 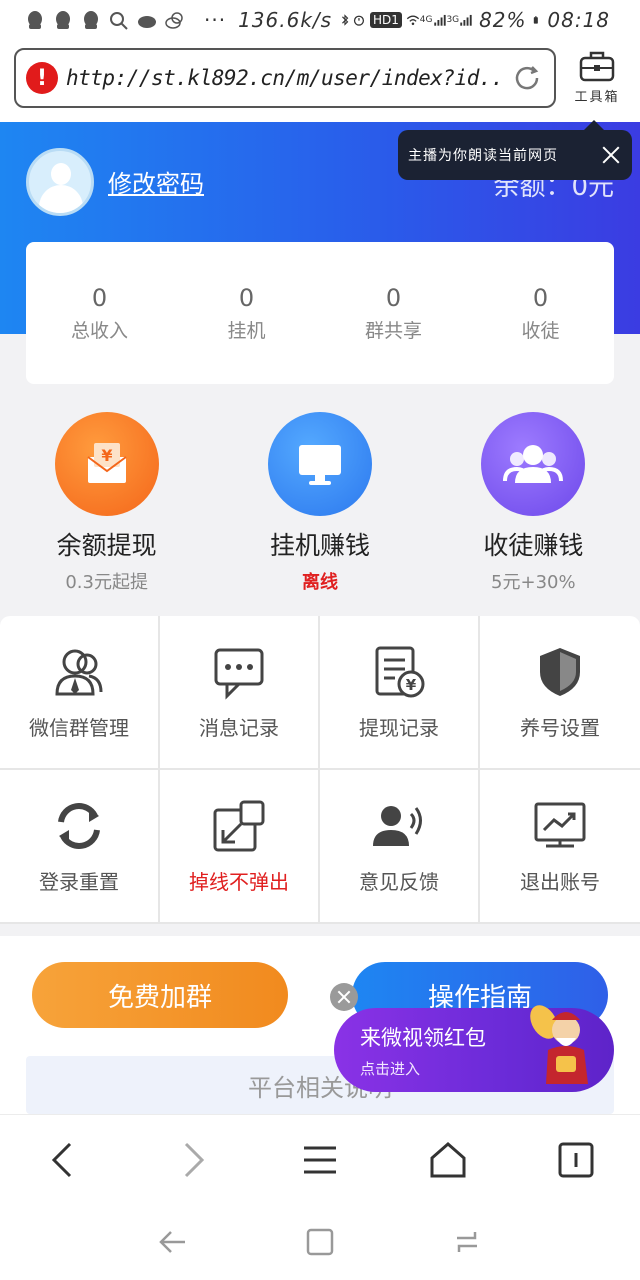 I want to click on change-password-link: 修改密码, so click(x=156, y=181).